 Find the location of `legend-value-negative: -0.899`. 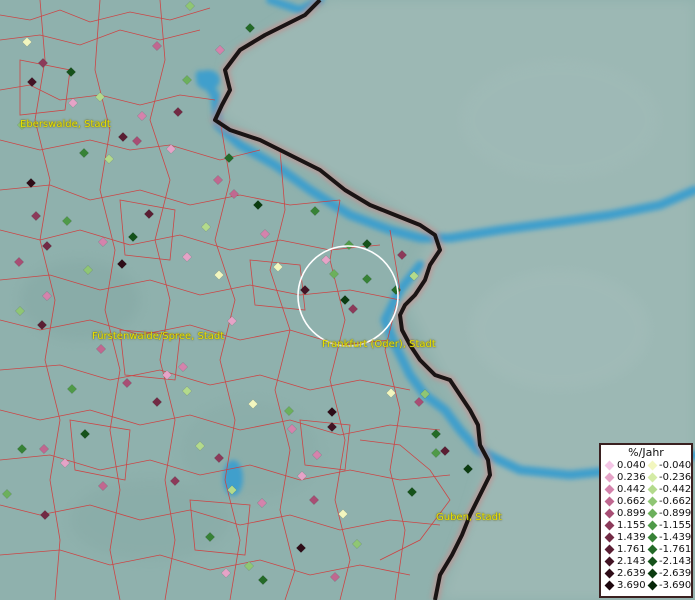

legend-value-negative: -0.899 is located at coordinates (675, 513).